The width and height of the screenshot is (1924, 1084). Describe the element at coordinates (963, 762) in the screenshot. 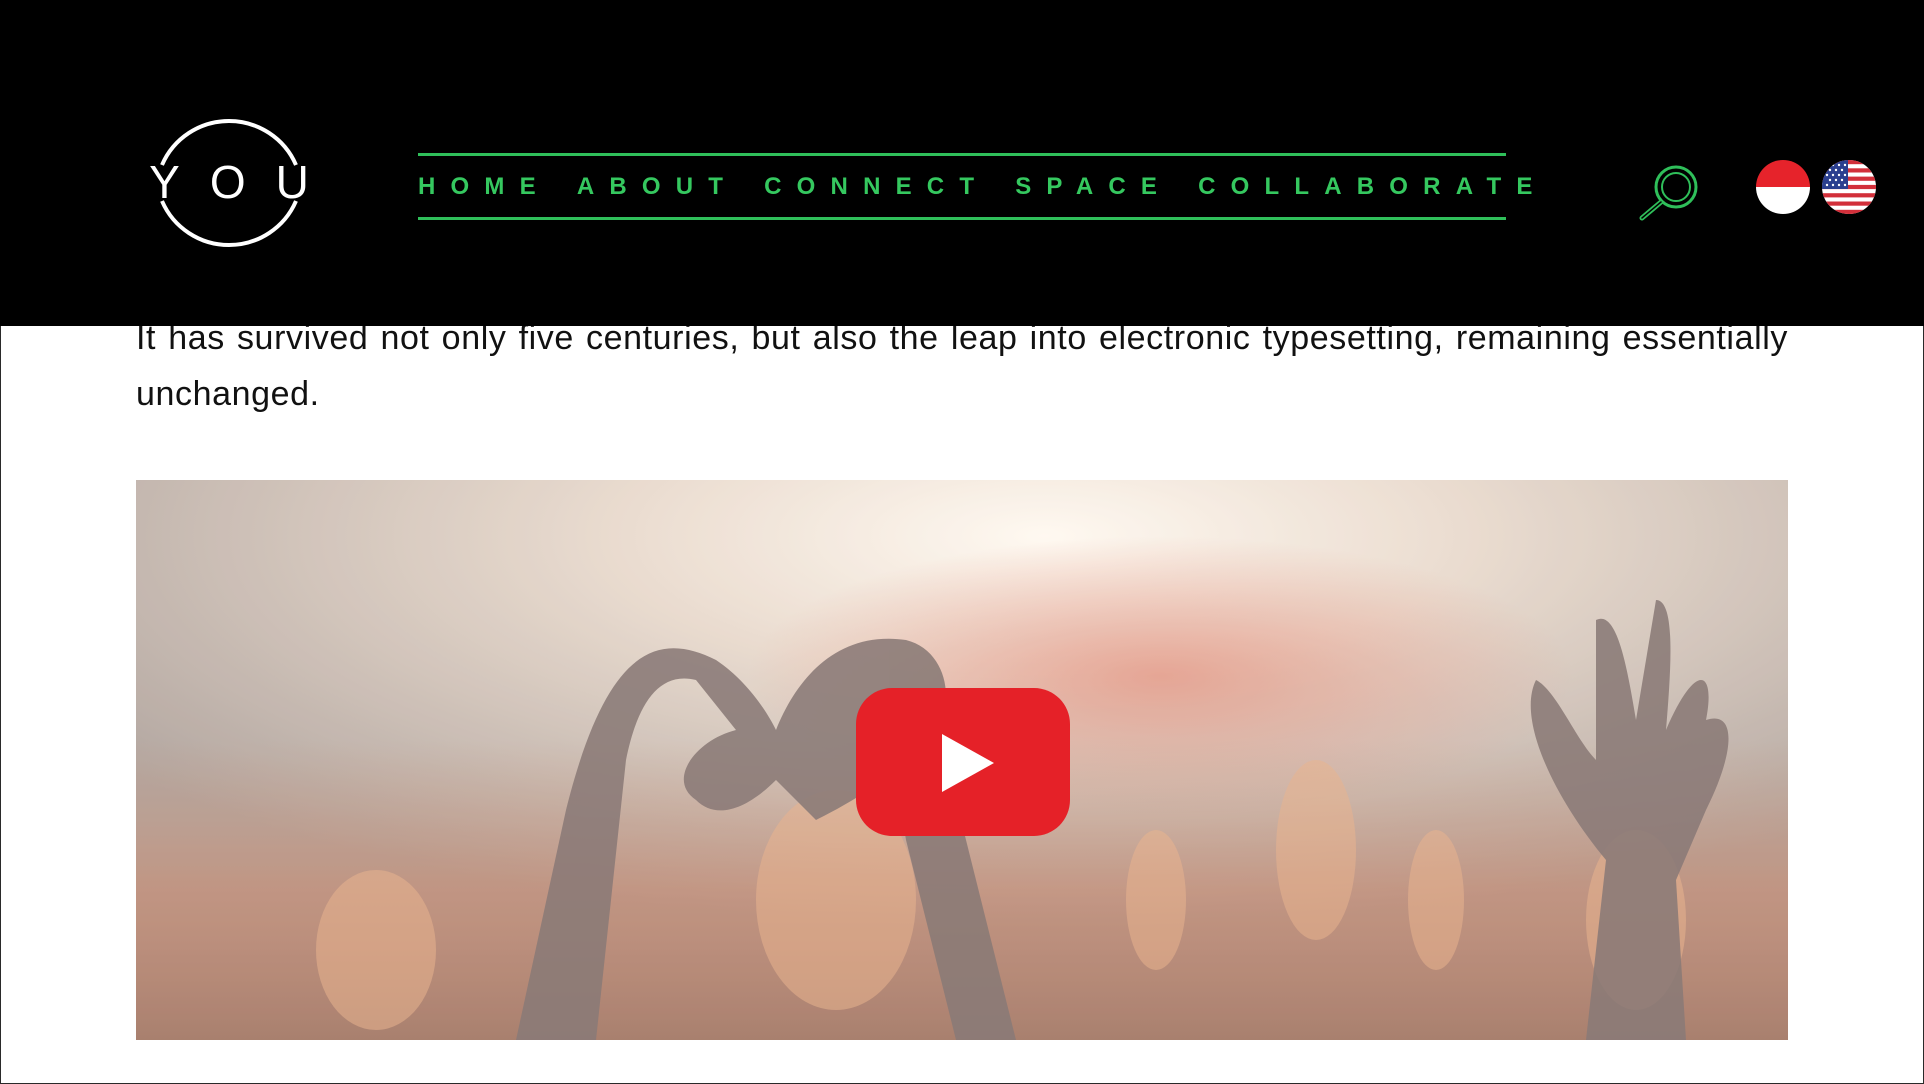

I see `youtube-play-icon` at that location.